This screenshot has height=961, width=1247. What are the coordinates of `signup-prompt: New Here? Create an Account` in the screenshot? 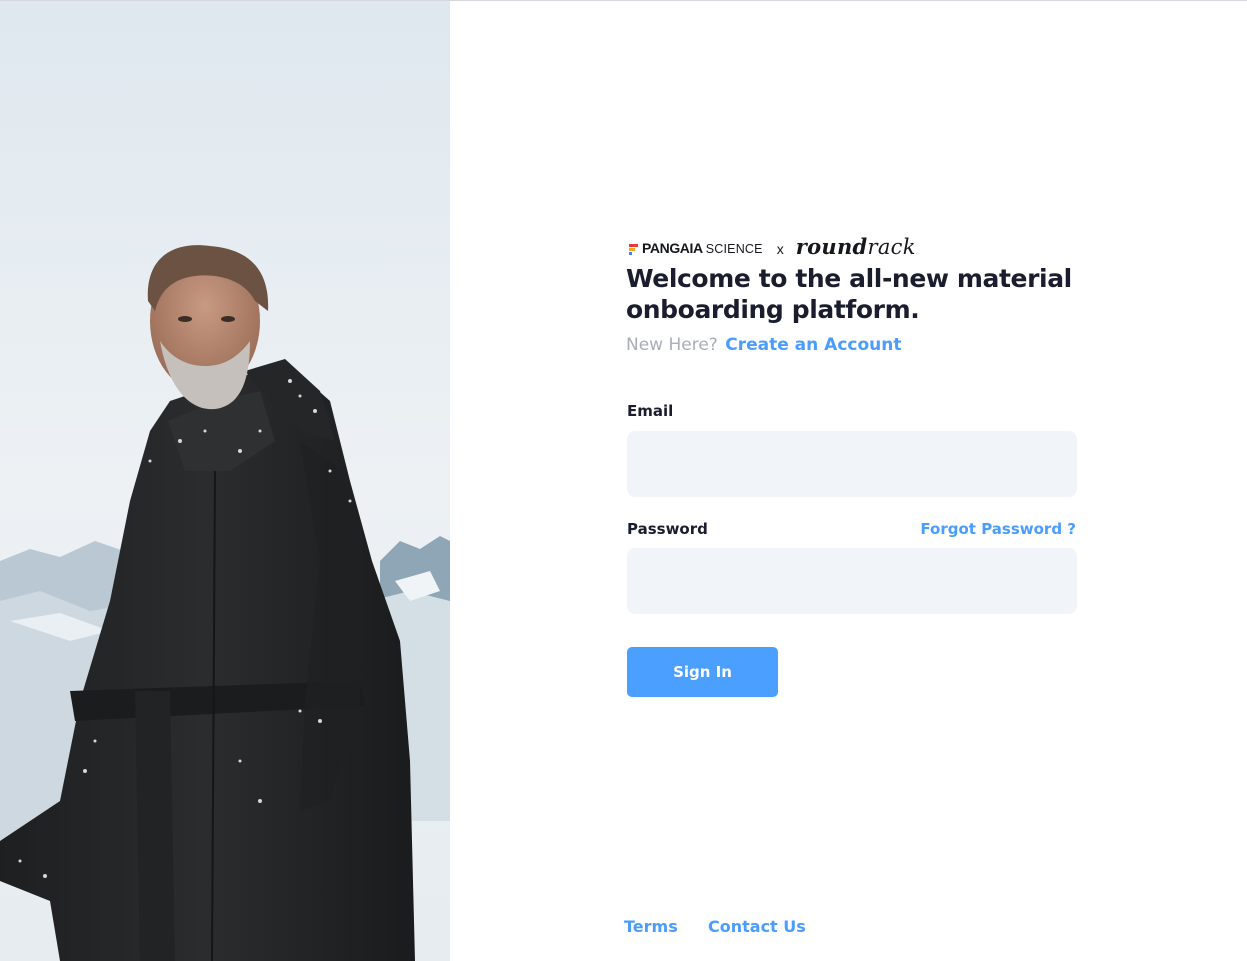 It's located at (764, 345).